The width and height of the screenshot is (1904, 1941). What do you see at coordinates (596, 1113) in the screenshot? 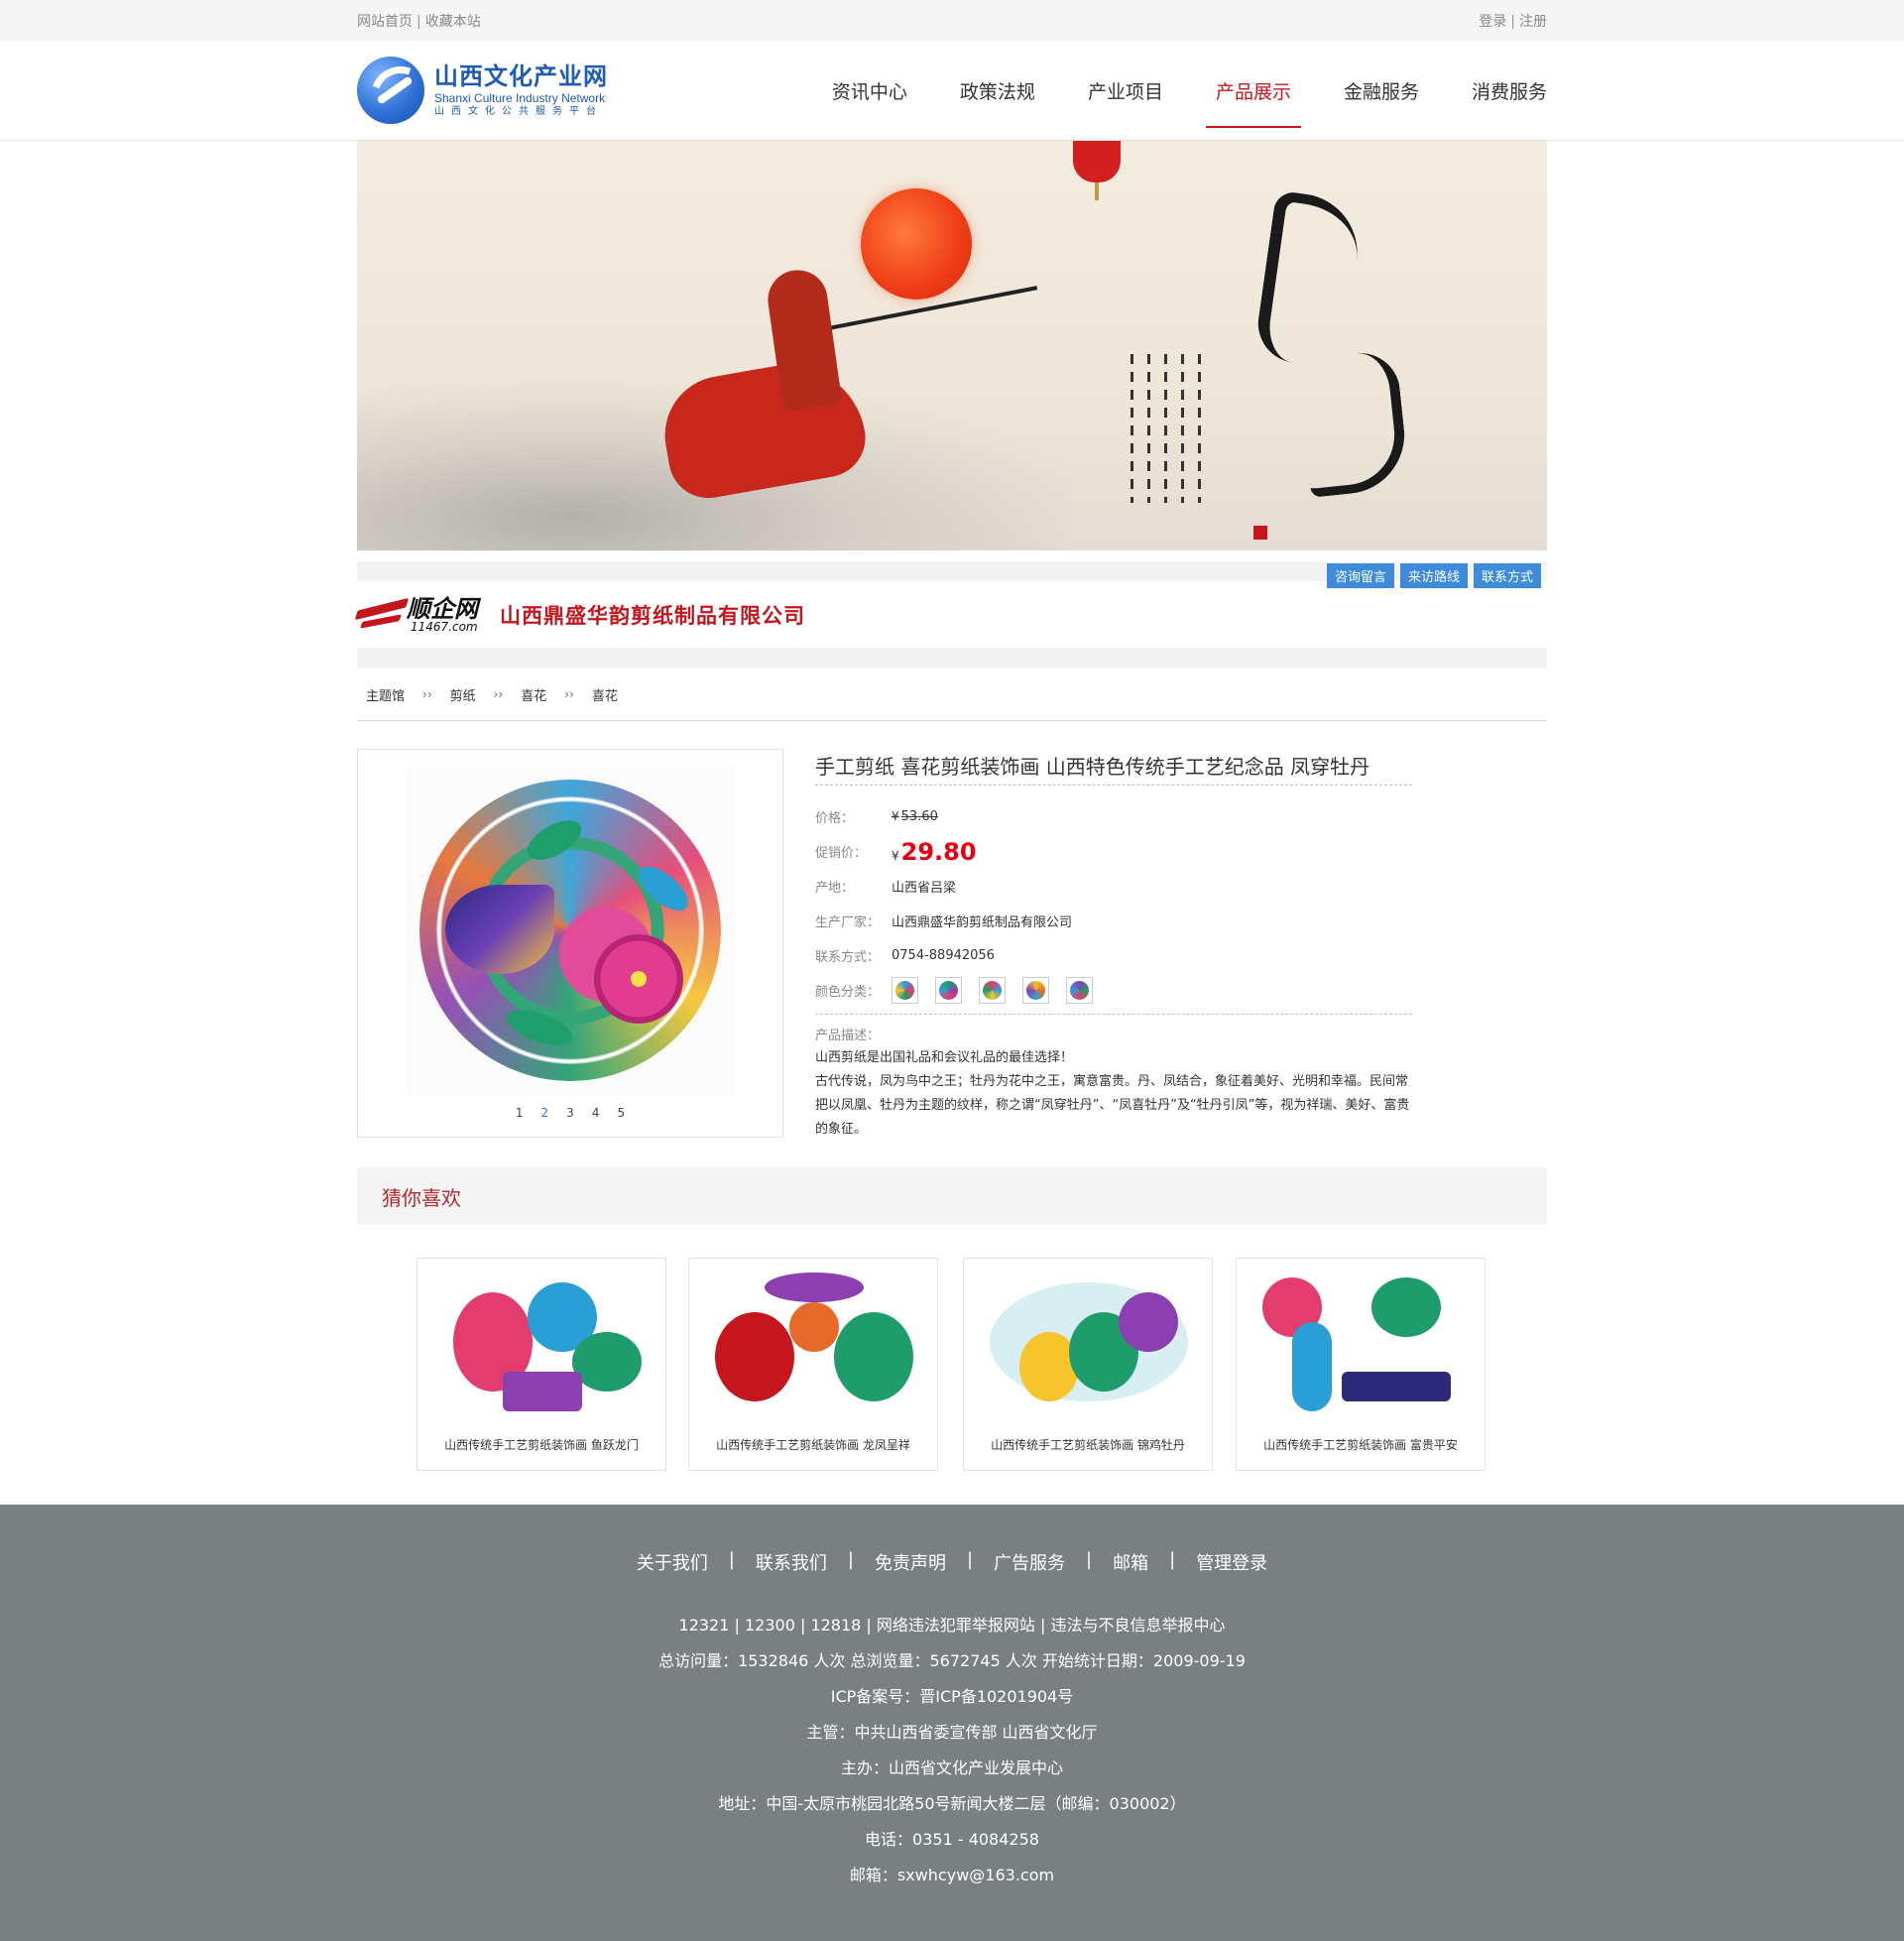
I see `gallery-page-4: 4` at bounding box center [596, 1113].